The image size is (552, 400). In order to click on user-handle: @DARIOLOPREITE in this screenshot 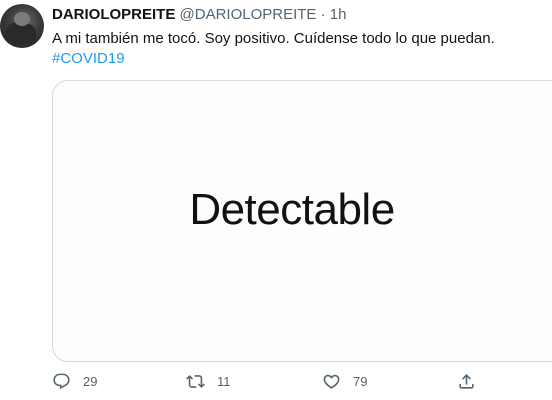, I will do `click(248, 14)`.